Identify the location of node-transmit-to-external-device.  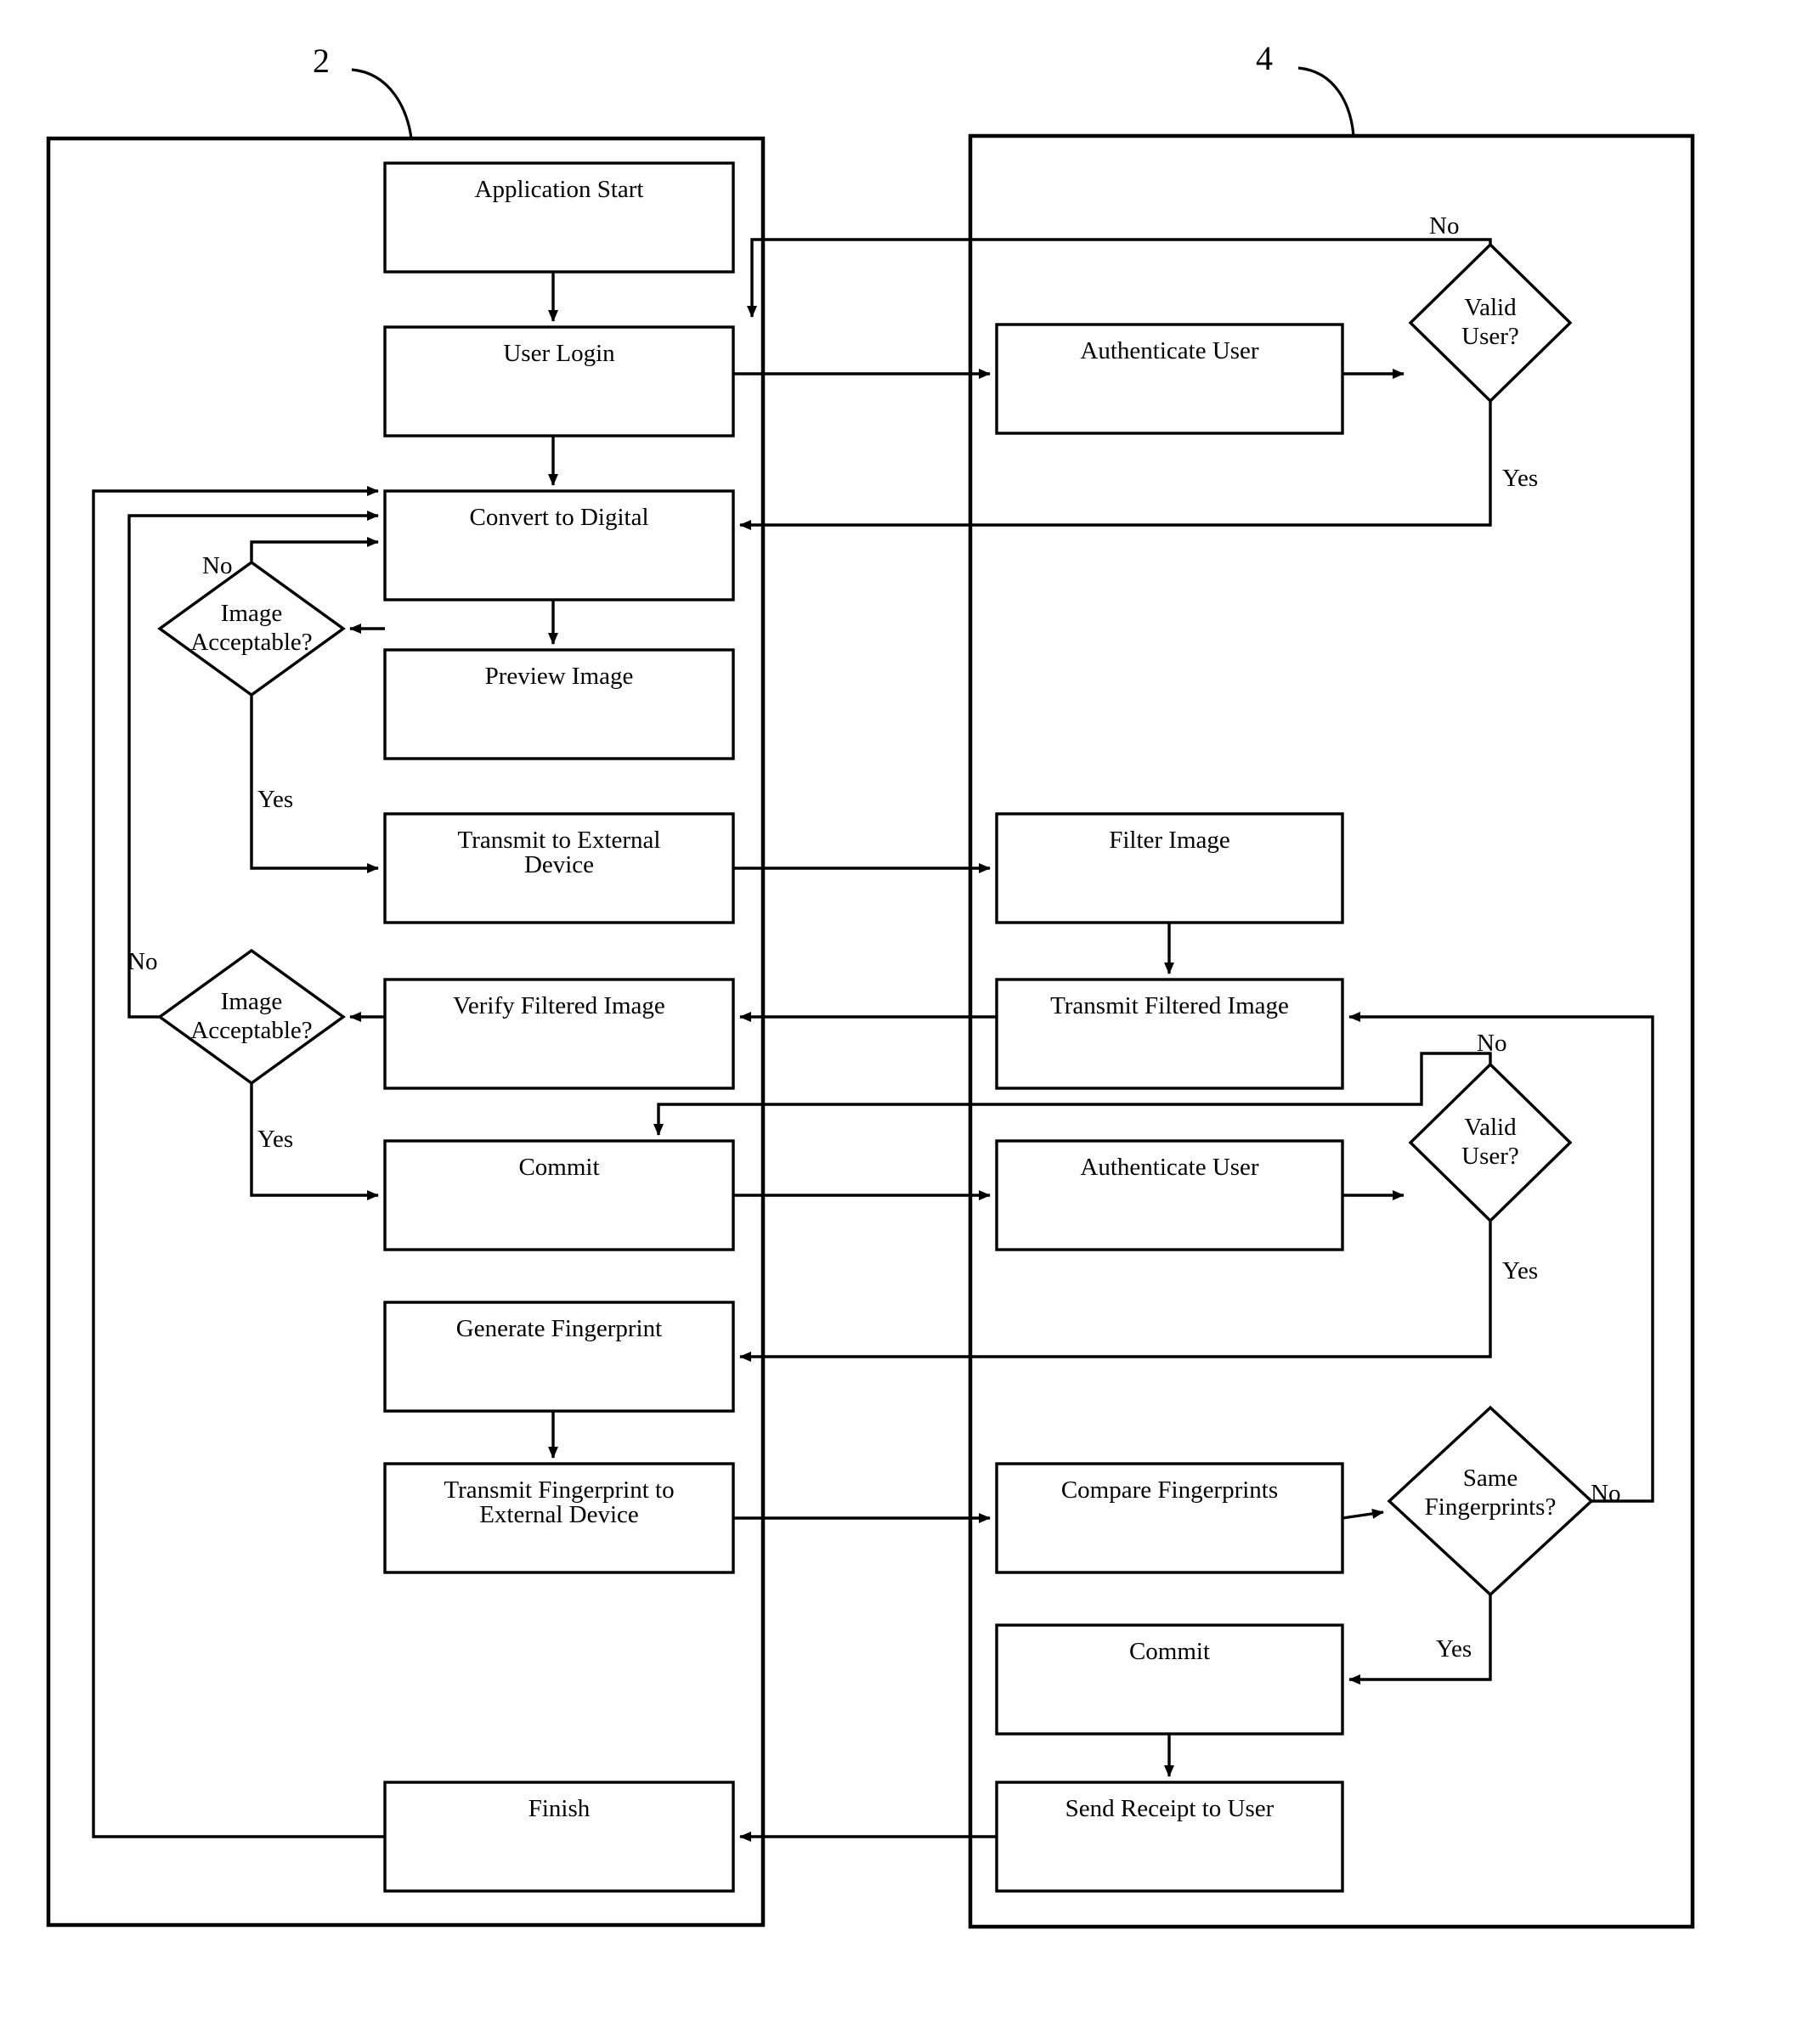
(559, 868).